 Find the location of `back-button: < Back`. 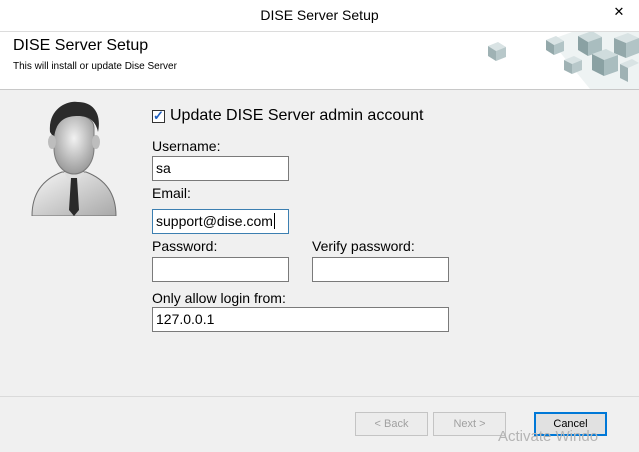

back-button: < Back is located at coordinates (391, 424).